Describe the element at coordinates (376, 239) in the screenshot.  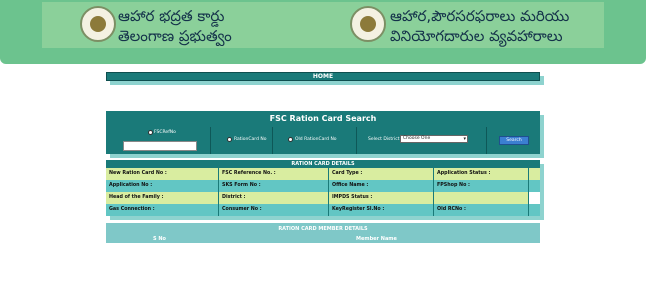
I see `column-header-member-name: Member Name` at that location.